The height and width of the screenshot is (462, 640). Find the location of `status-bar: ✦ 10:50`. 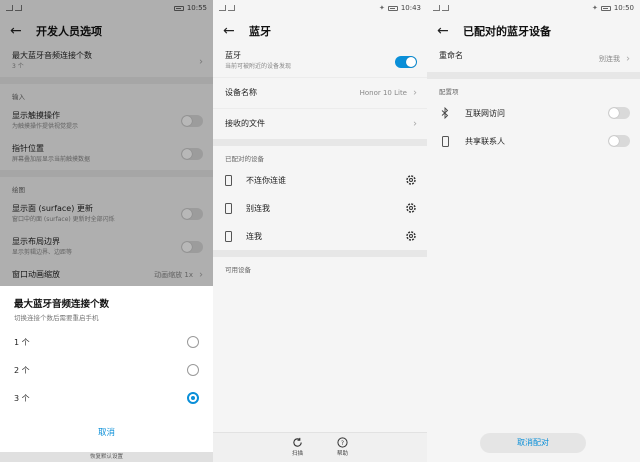

status-bar: ✦ 10:50 is located at coordinates (533, 8).